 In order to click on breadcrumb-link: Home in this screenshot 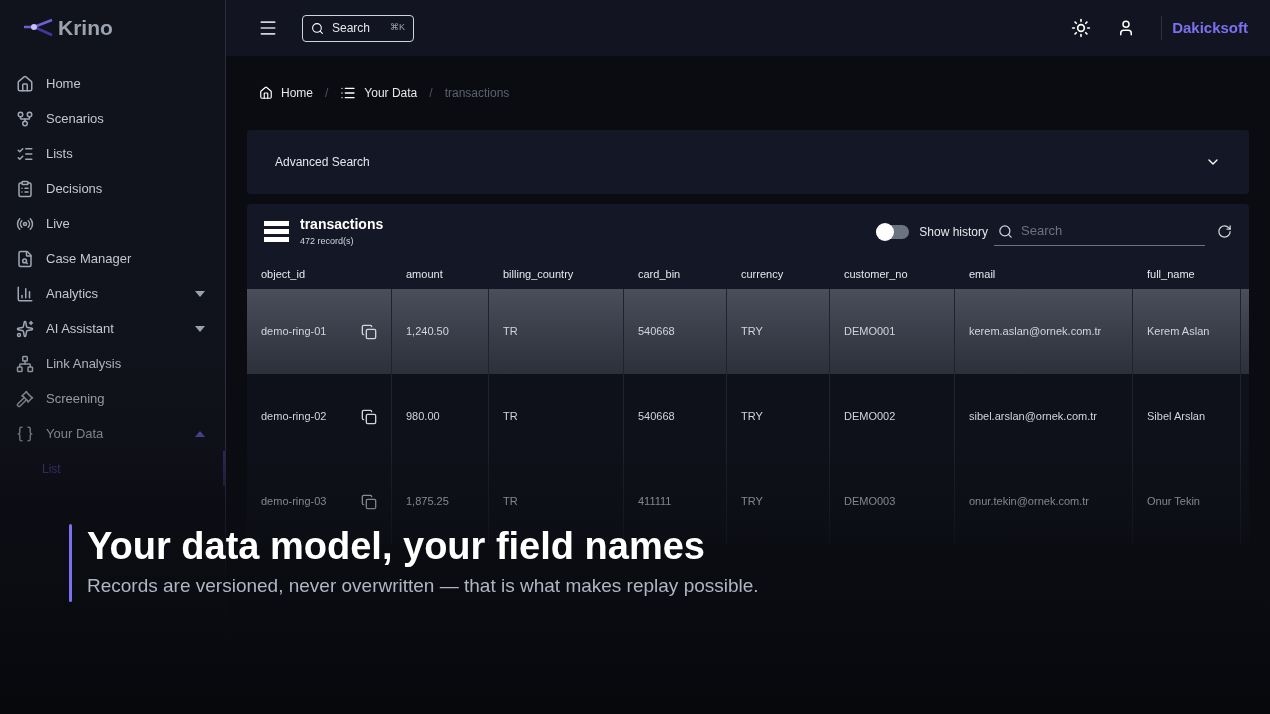, I will do `click(297, 93)`.